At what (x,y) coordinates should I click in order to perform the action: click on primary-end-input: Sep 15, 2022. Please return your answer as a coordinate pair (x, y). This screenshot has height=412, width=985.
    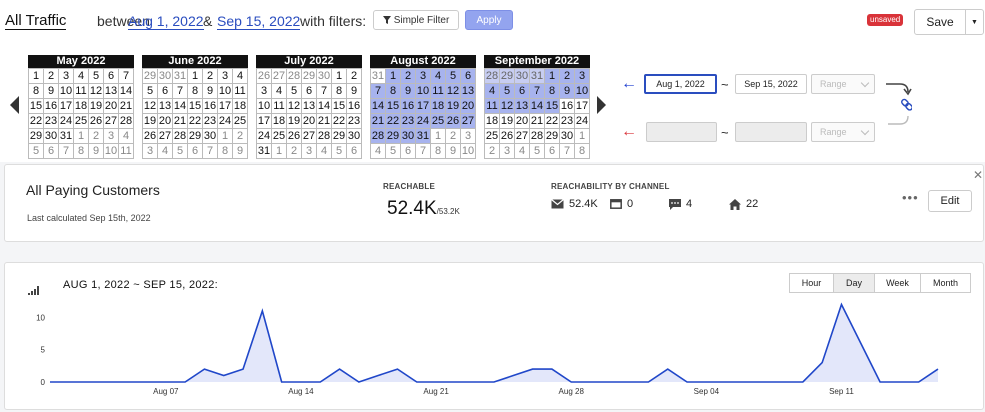
    Looking at the image, I should click on (771, 84).